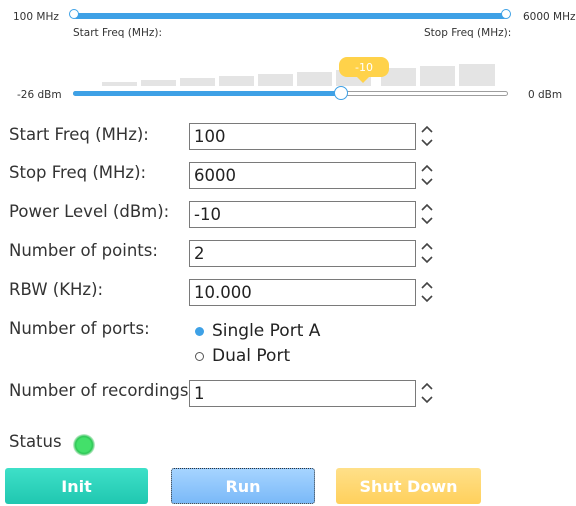  I want to click on rbw-spinner, so click(427, 292).